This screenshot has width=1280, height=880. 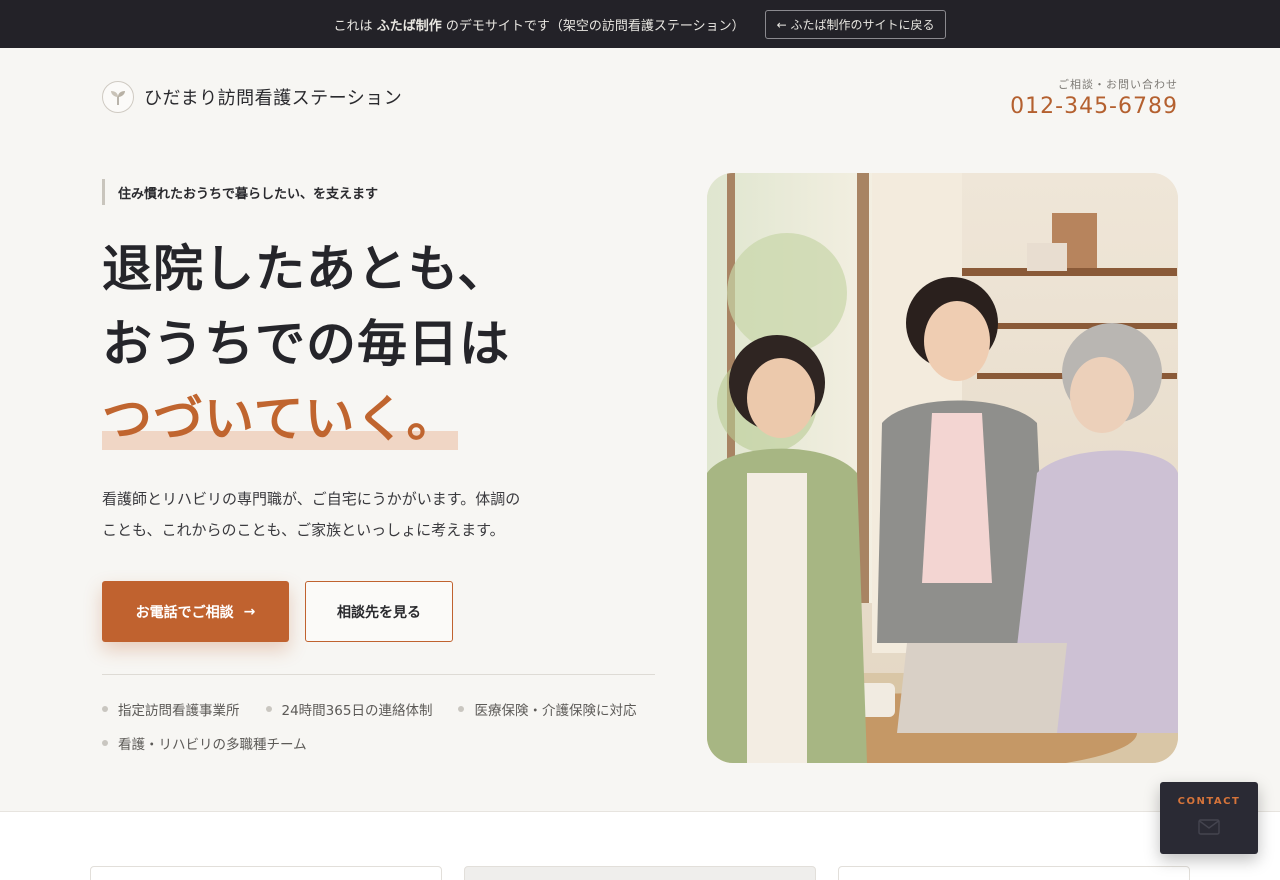 I want to click on demo-notice-brand: ふたば制作, so click(x=409, y=26).